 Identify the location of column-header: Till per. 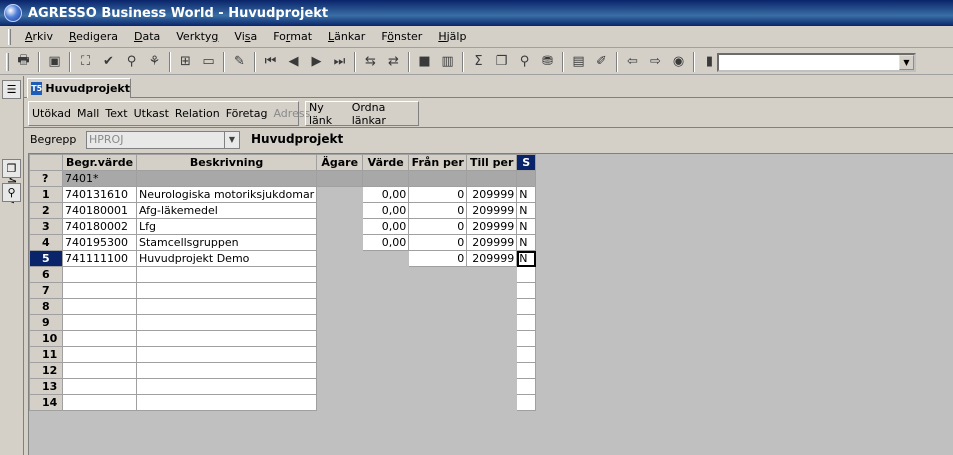
(492, 162).